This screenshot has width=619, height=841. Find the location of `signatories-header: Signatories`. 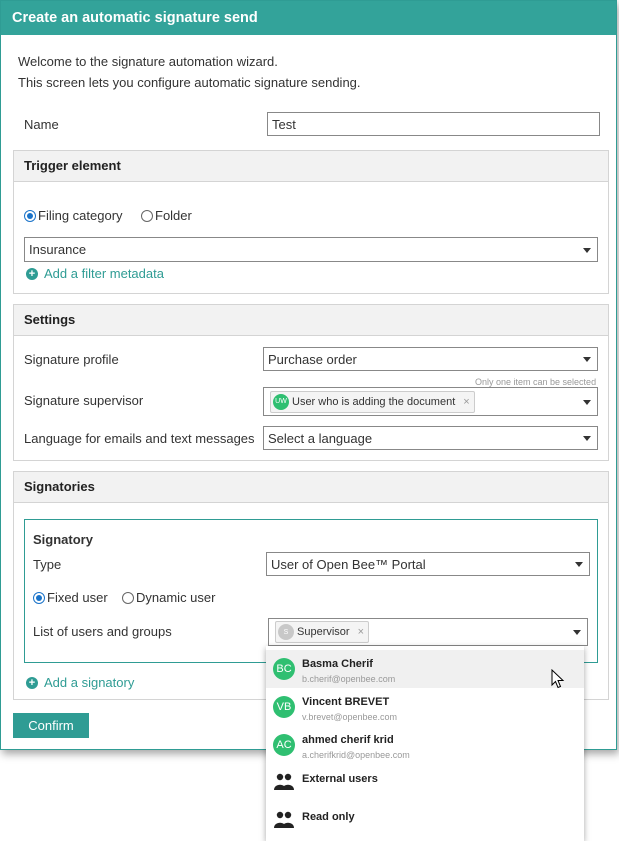

signatories-header: Signatories is located at coordinates (311, 487).